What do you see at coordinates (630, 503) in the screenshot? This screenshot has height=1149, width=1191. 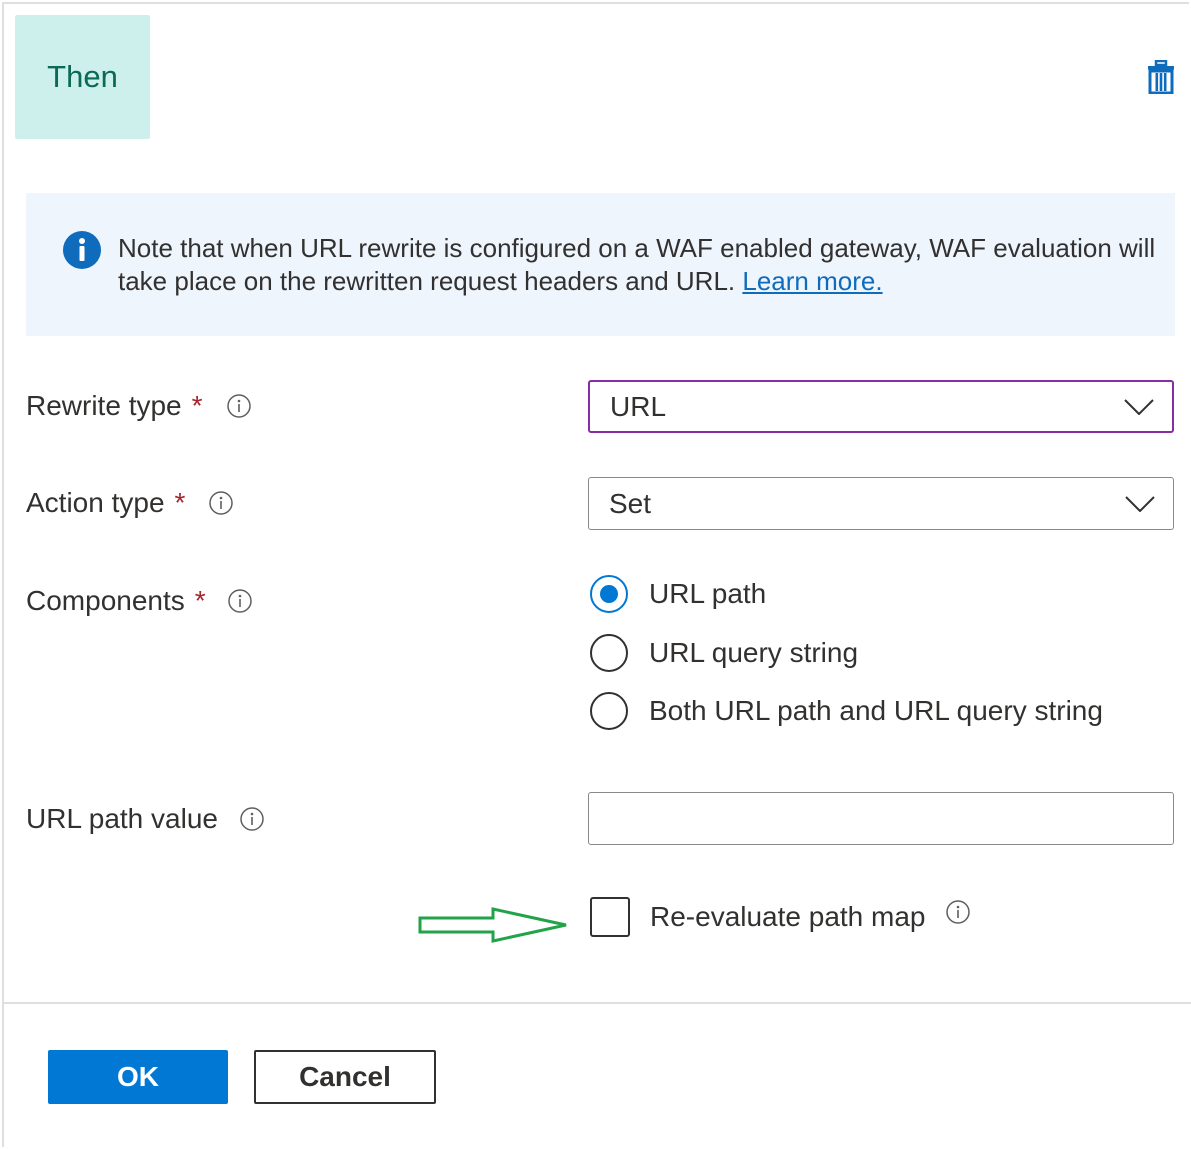 I see `action-type-value: Set` at bounding box center [630, 503].